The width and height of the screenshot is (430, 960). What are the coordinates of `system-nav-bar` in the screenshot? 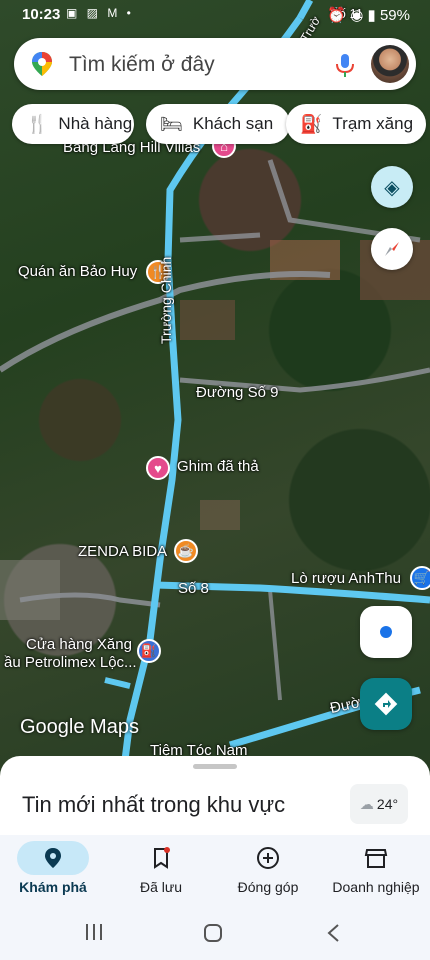 It's located at (215, 932).